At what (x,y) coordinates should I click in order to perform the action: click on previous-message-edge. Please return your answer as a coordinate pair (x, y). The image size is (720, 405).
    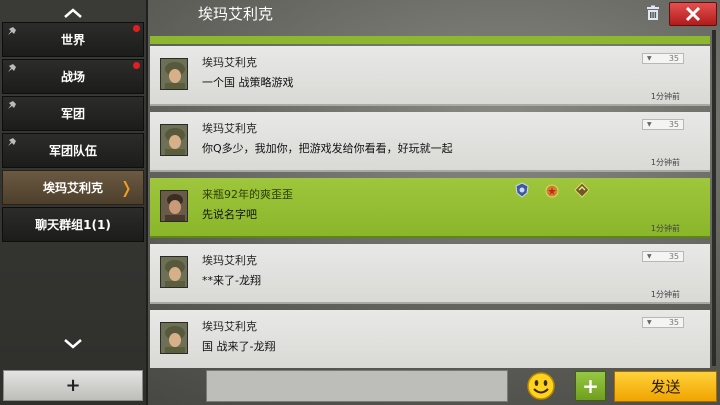
    Looking at the image, I should click on (430, 40).